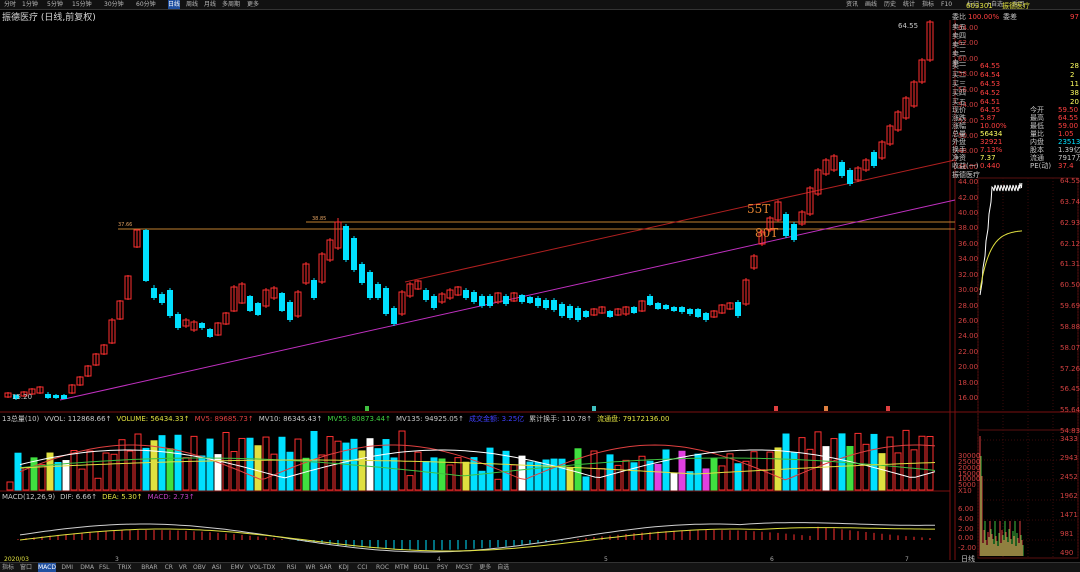  I want to click on wei-bi-value: 100.00%, so click(984, 17).